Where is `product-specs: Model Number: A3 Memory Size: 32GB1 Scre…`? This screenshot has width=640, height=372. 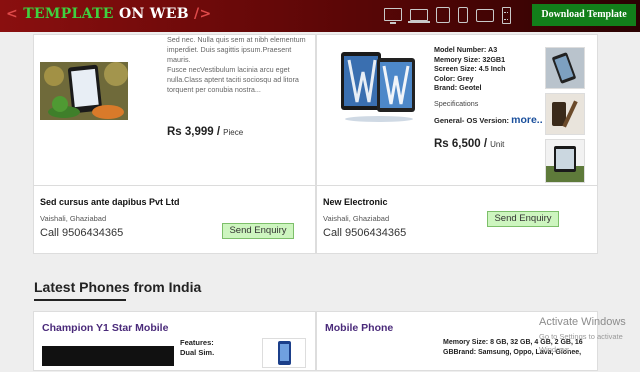 product-specs: Model Number: A3 Memory Size: 32GB1 Scre… is located at coordinates (470, 69).